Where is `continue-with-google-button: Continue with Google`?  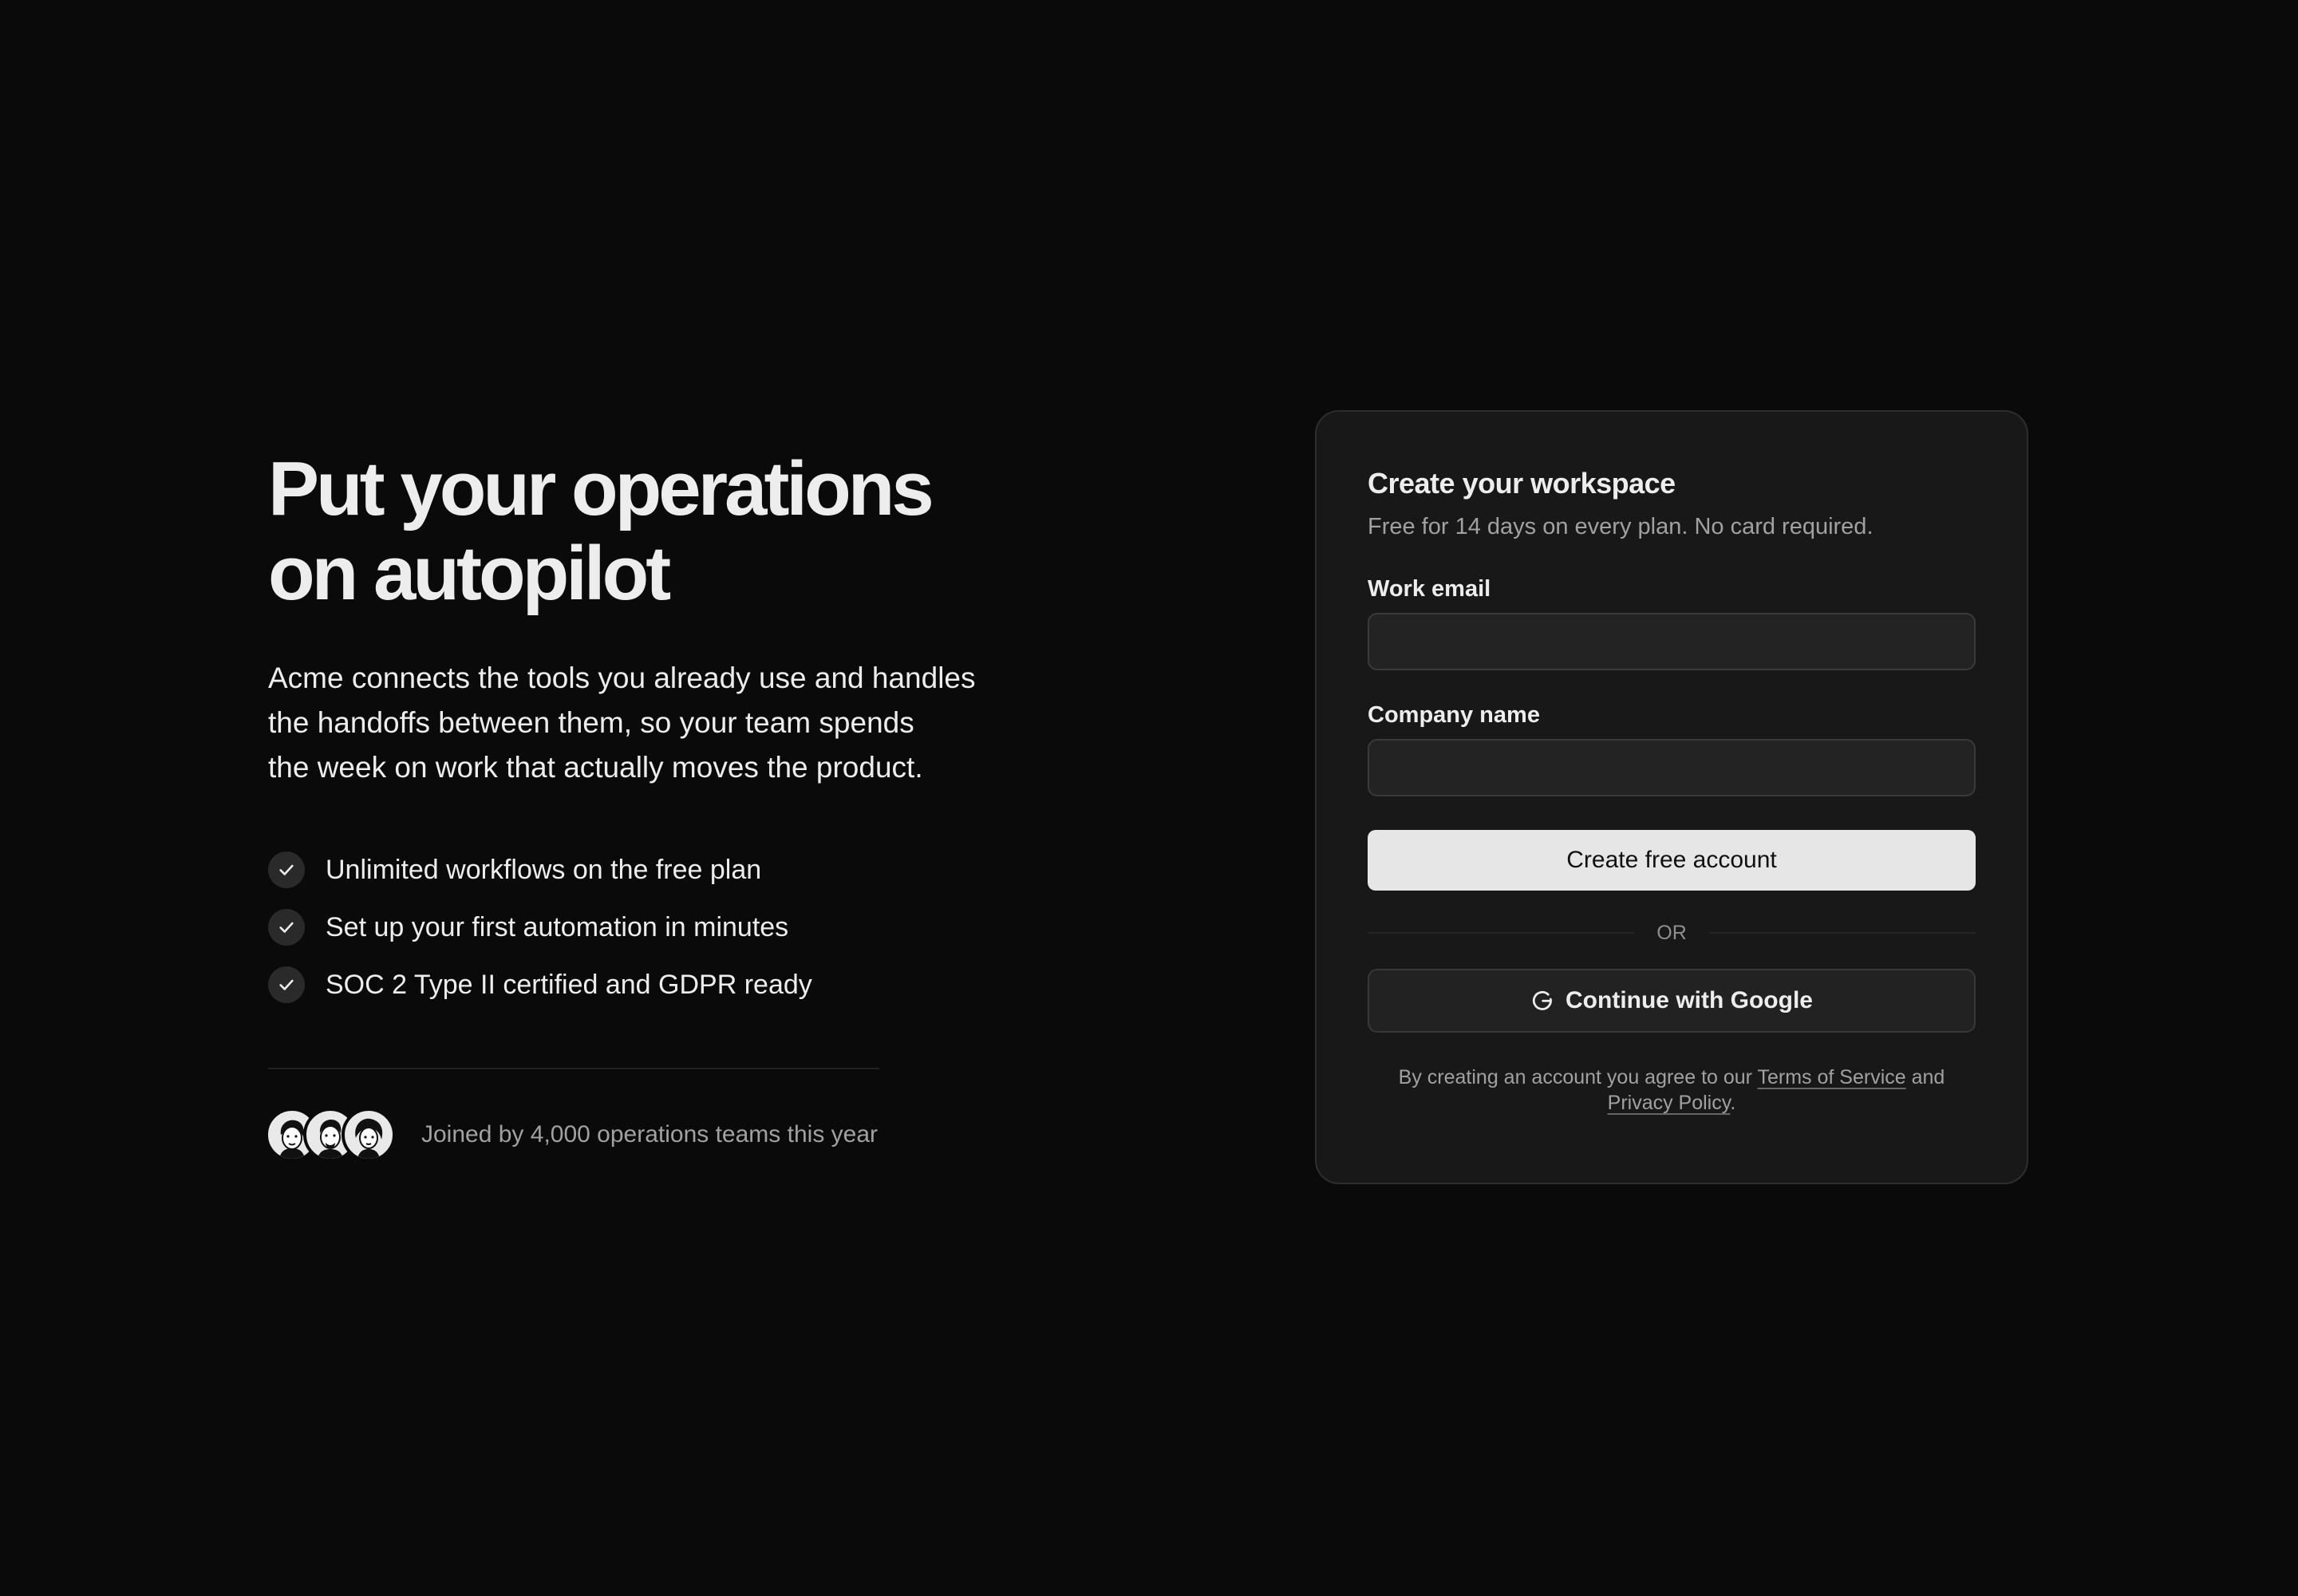
continue-with-google-button: Continue with Google is located at coordinates (1672, 1001).